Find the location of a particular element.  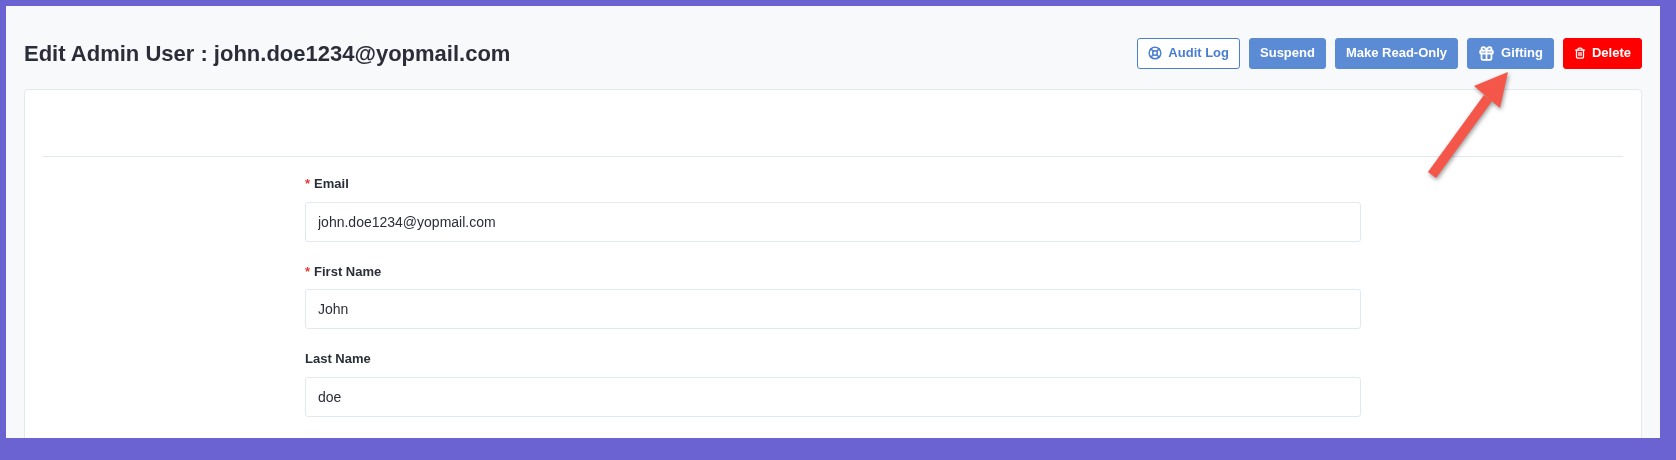

action-button: Delete is located at coordinates (1602, 53).